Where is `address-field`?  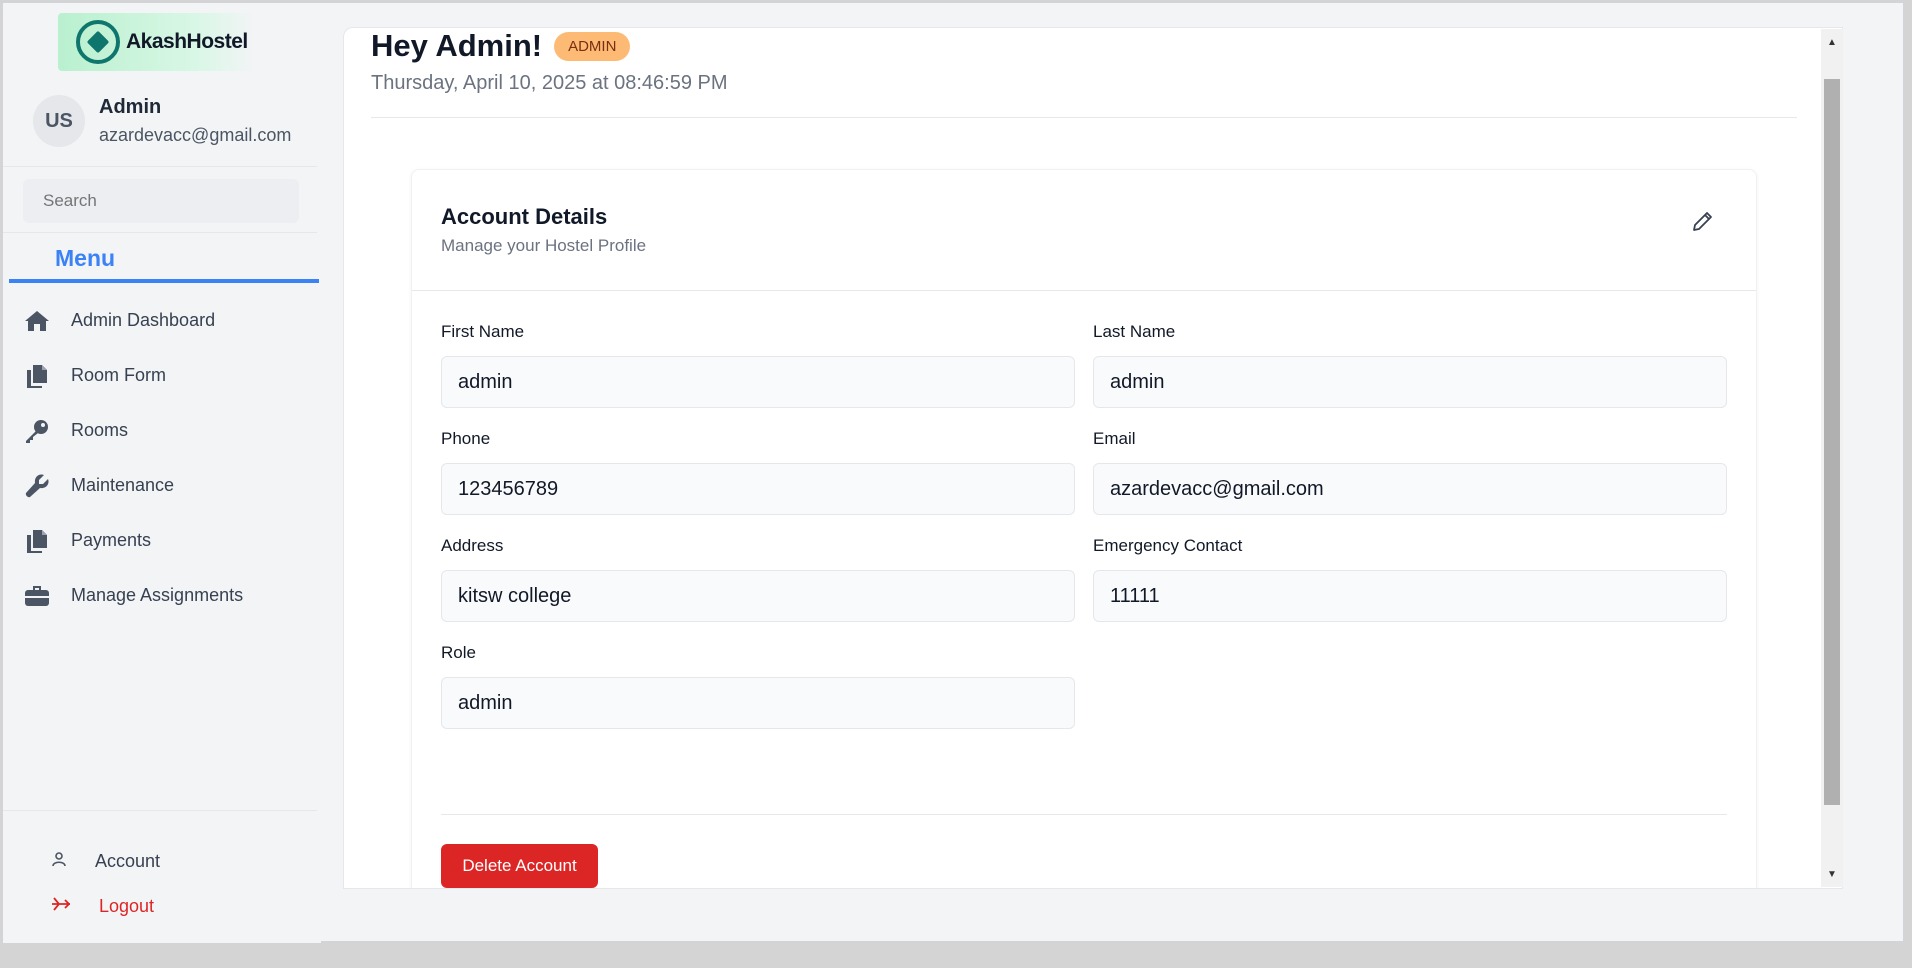
address-field is located at coordinates (758, 596).